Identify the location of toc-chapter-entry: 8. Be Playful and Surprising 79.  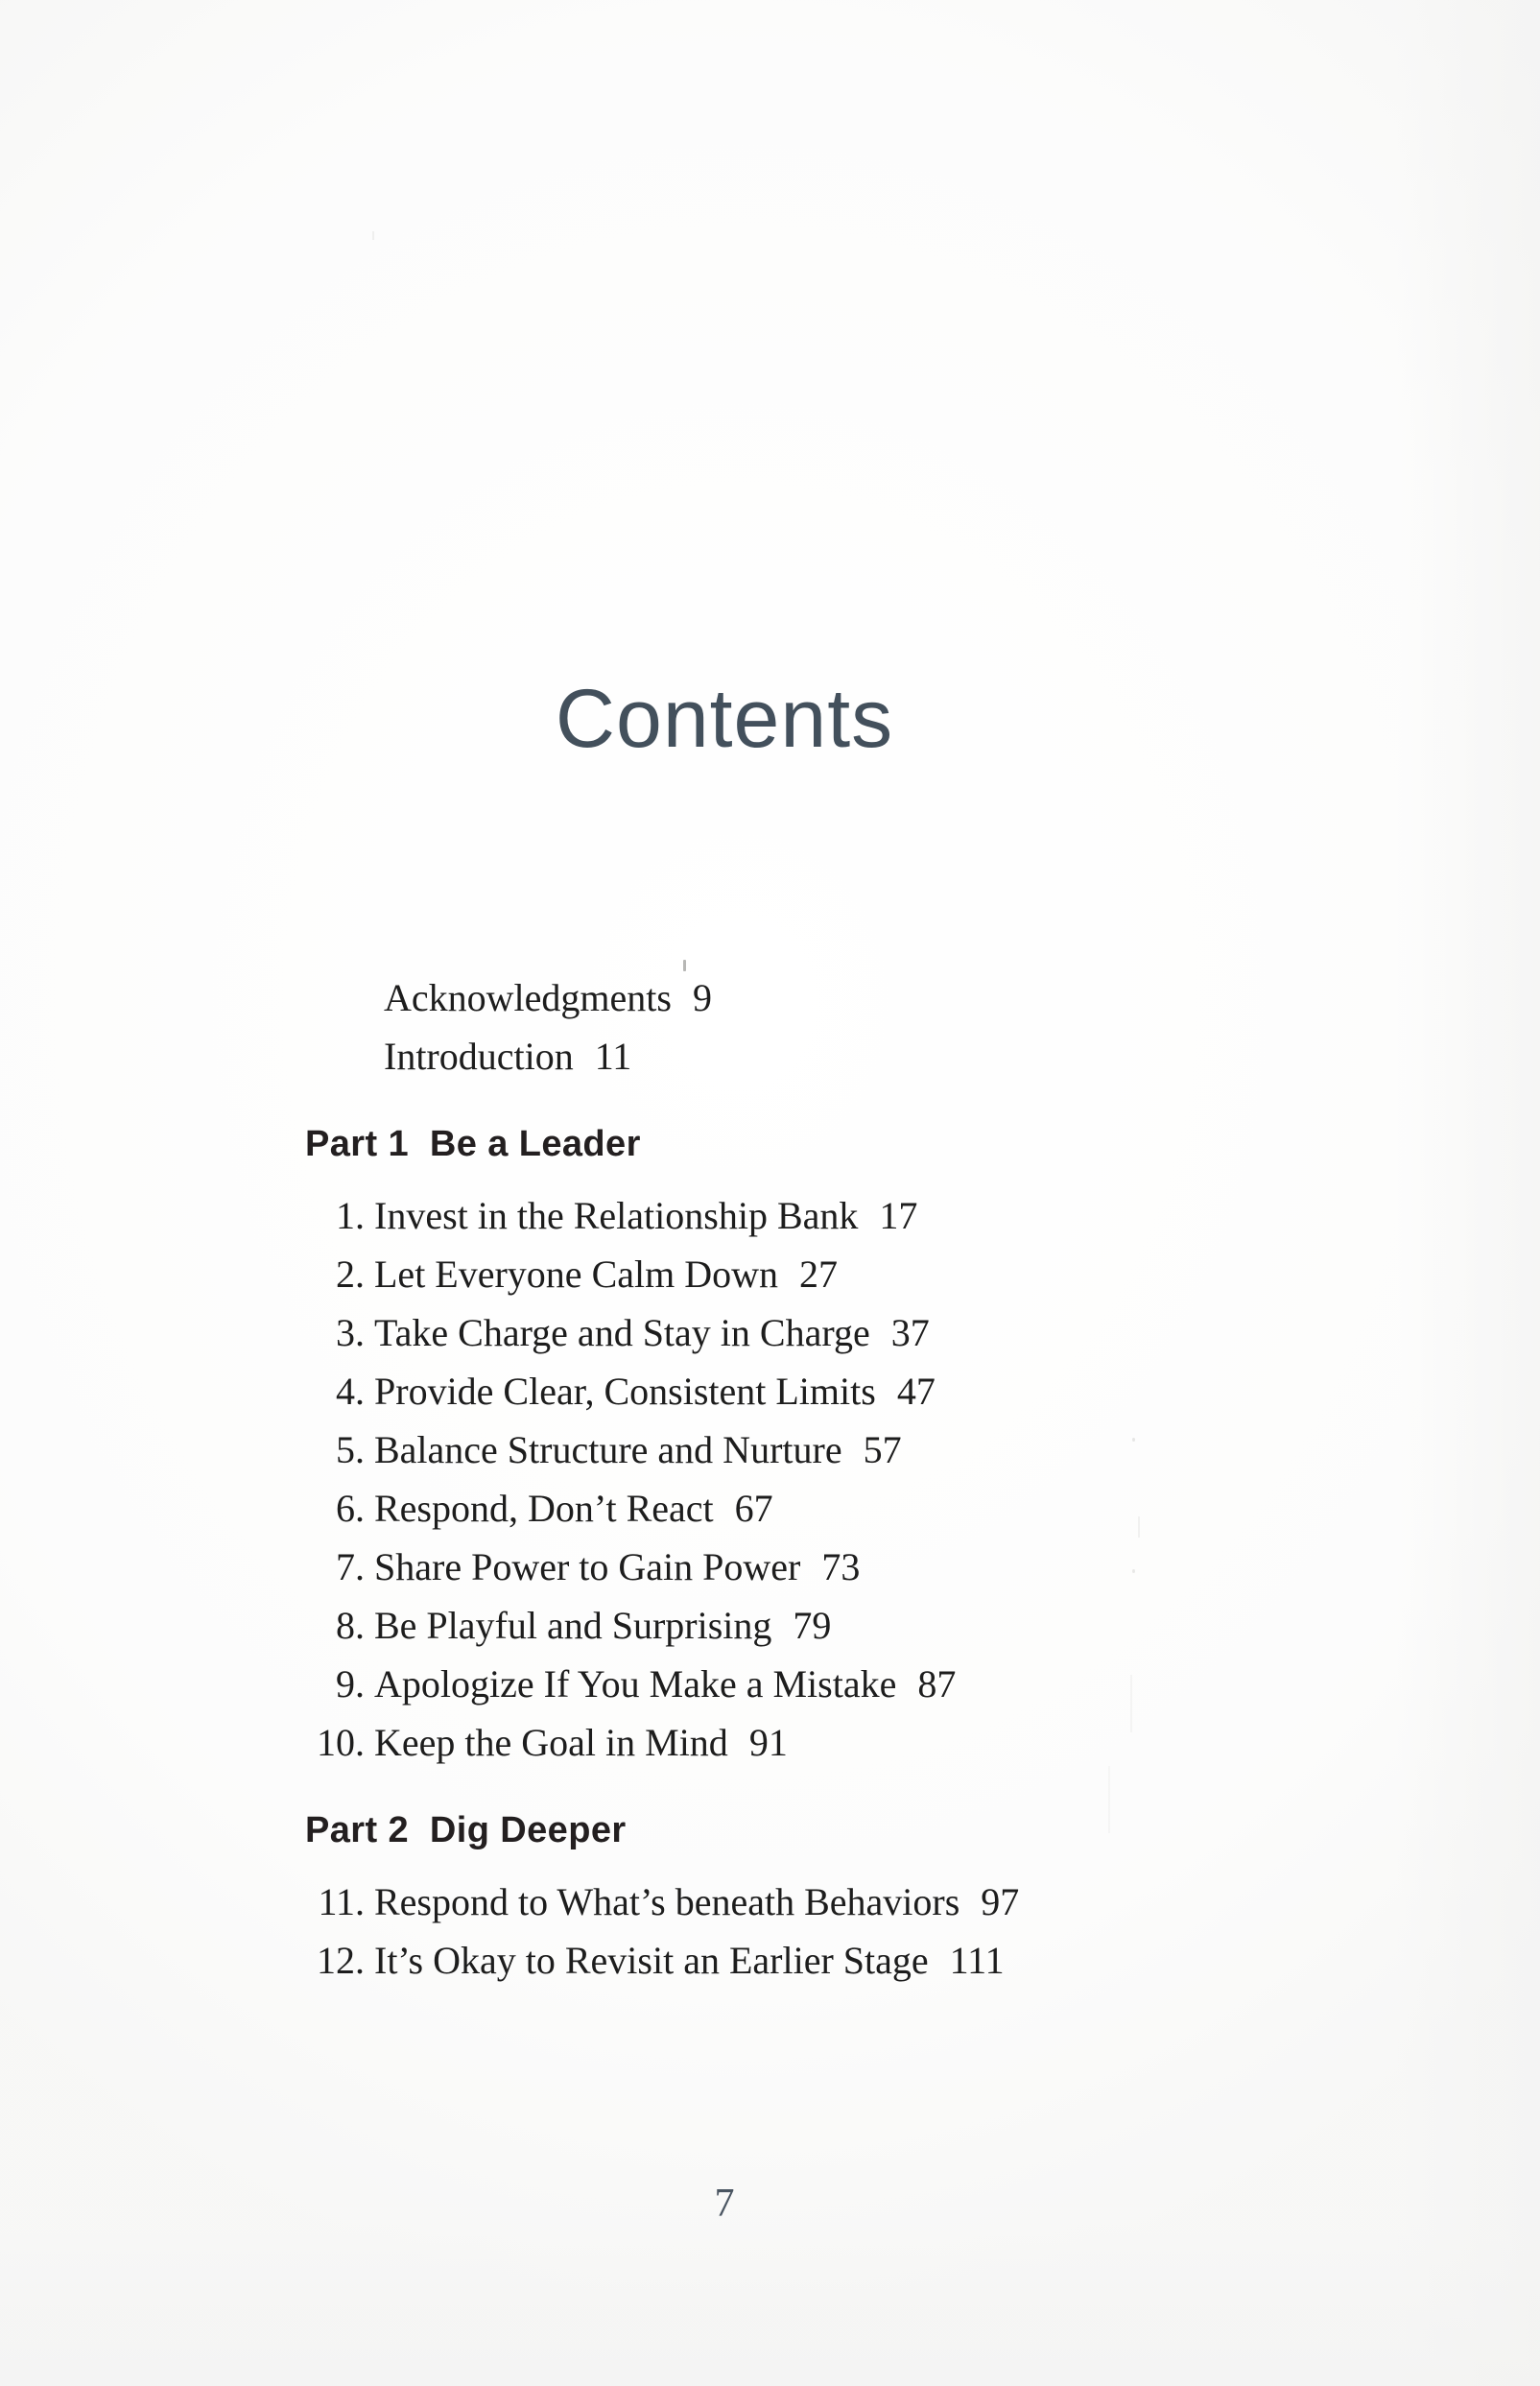
(785, 1626).